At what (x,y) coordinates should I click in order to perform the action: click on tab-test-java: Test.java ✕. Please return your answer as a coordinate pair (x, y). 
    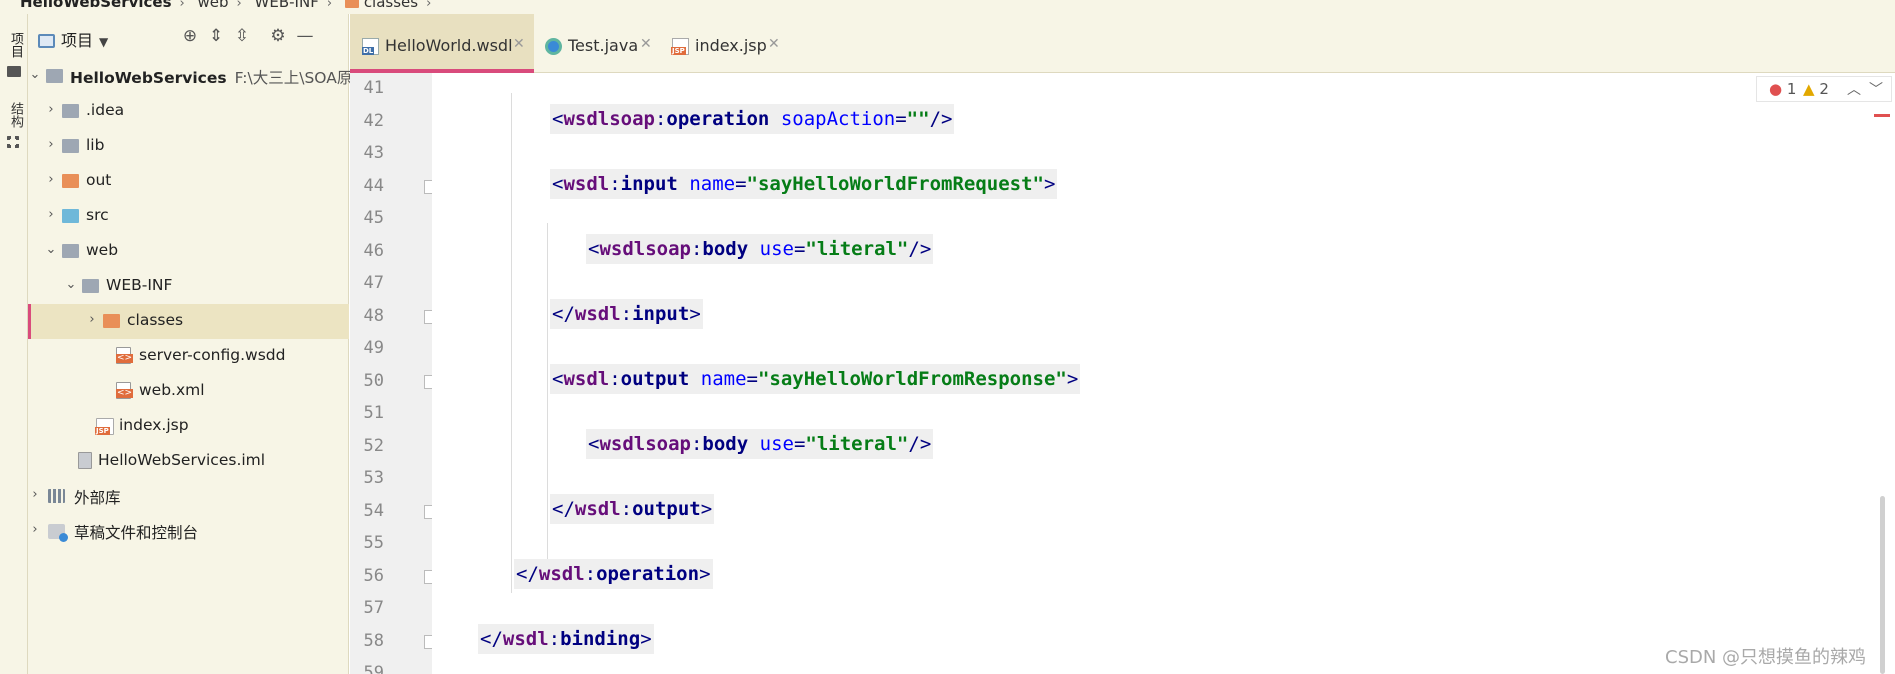
    Looking at the image, I should click on (600, 43).